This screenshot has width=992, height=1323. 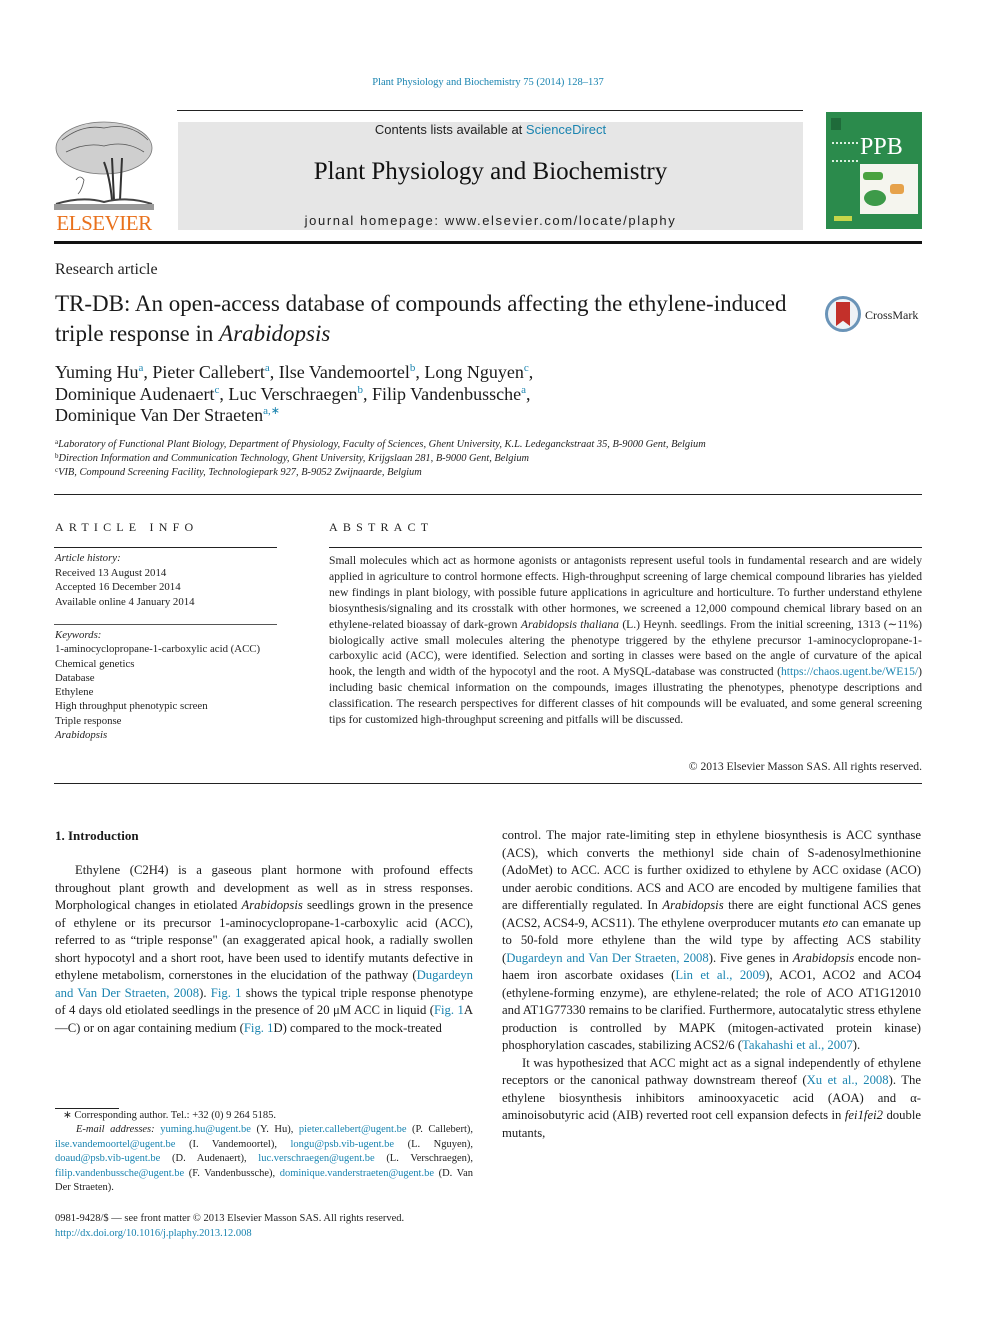 What do you see at coordinates (104, 165) in the screenshot?
I see `elsevier-tree-icon` at bounding box center [104, 165].